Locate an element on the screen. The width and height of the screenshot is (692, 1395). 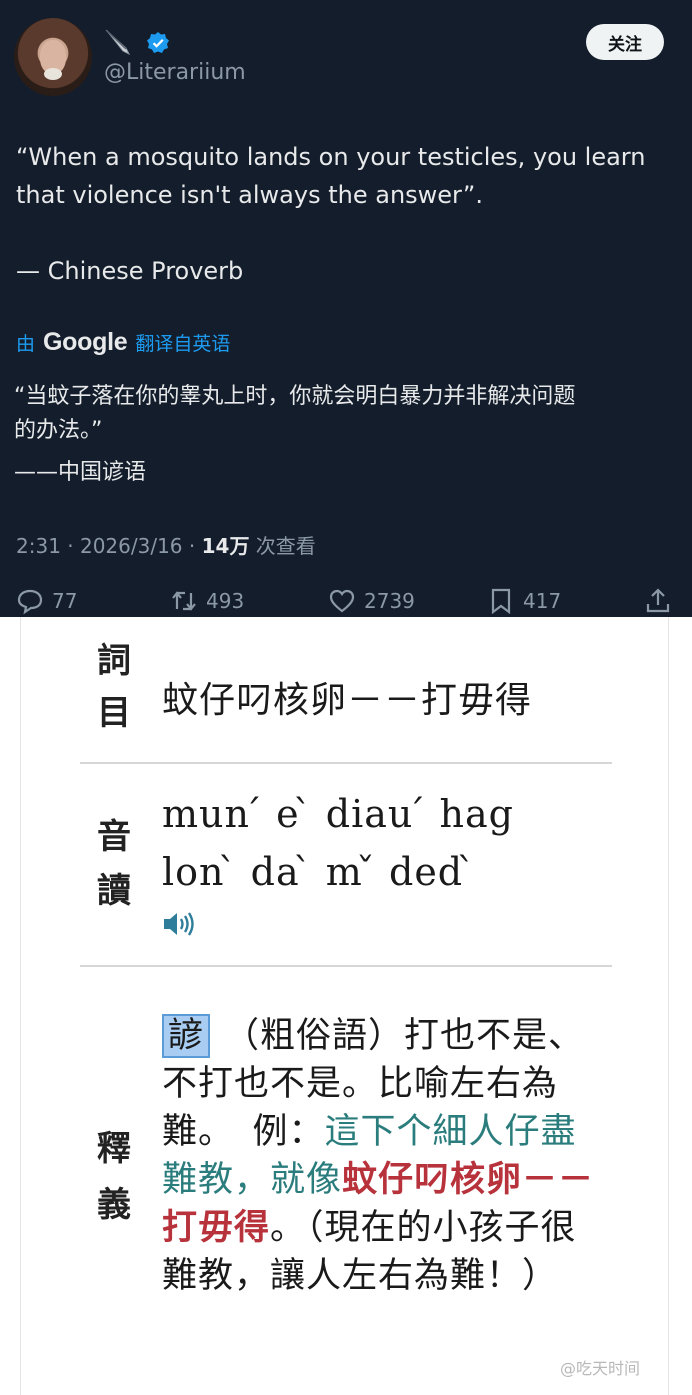
repost-icon is located at coordinates (184, 601).